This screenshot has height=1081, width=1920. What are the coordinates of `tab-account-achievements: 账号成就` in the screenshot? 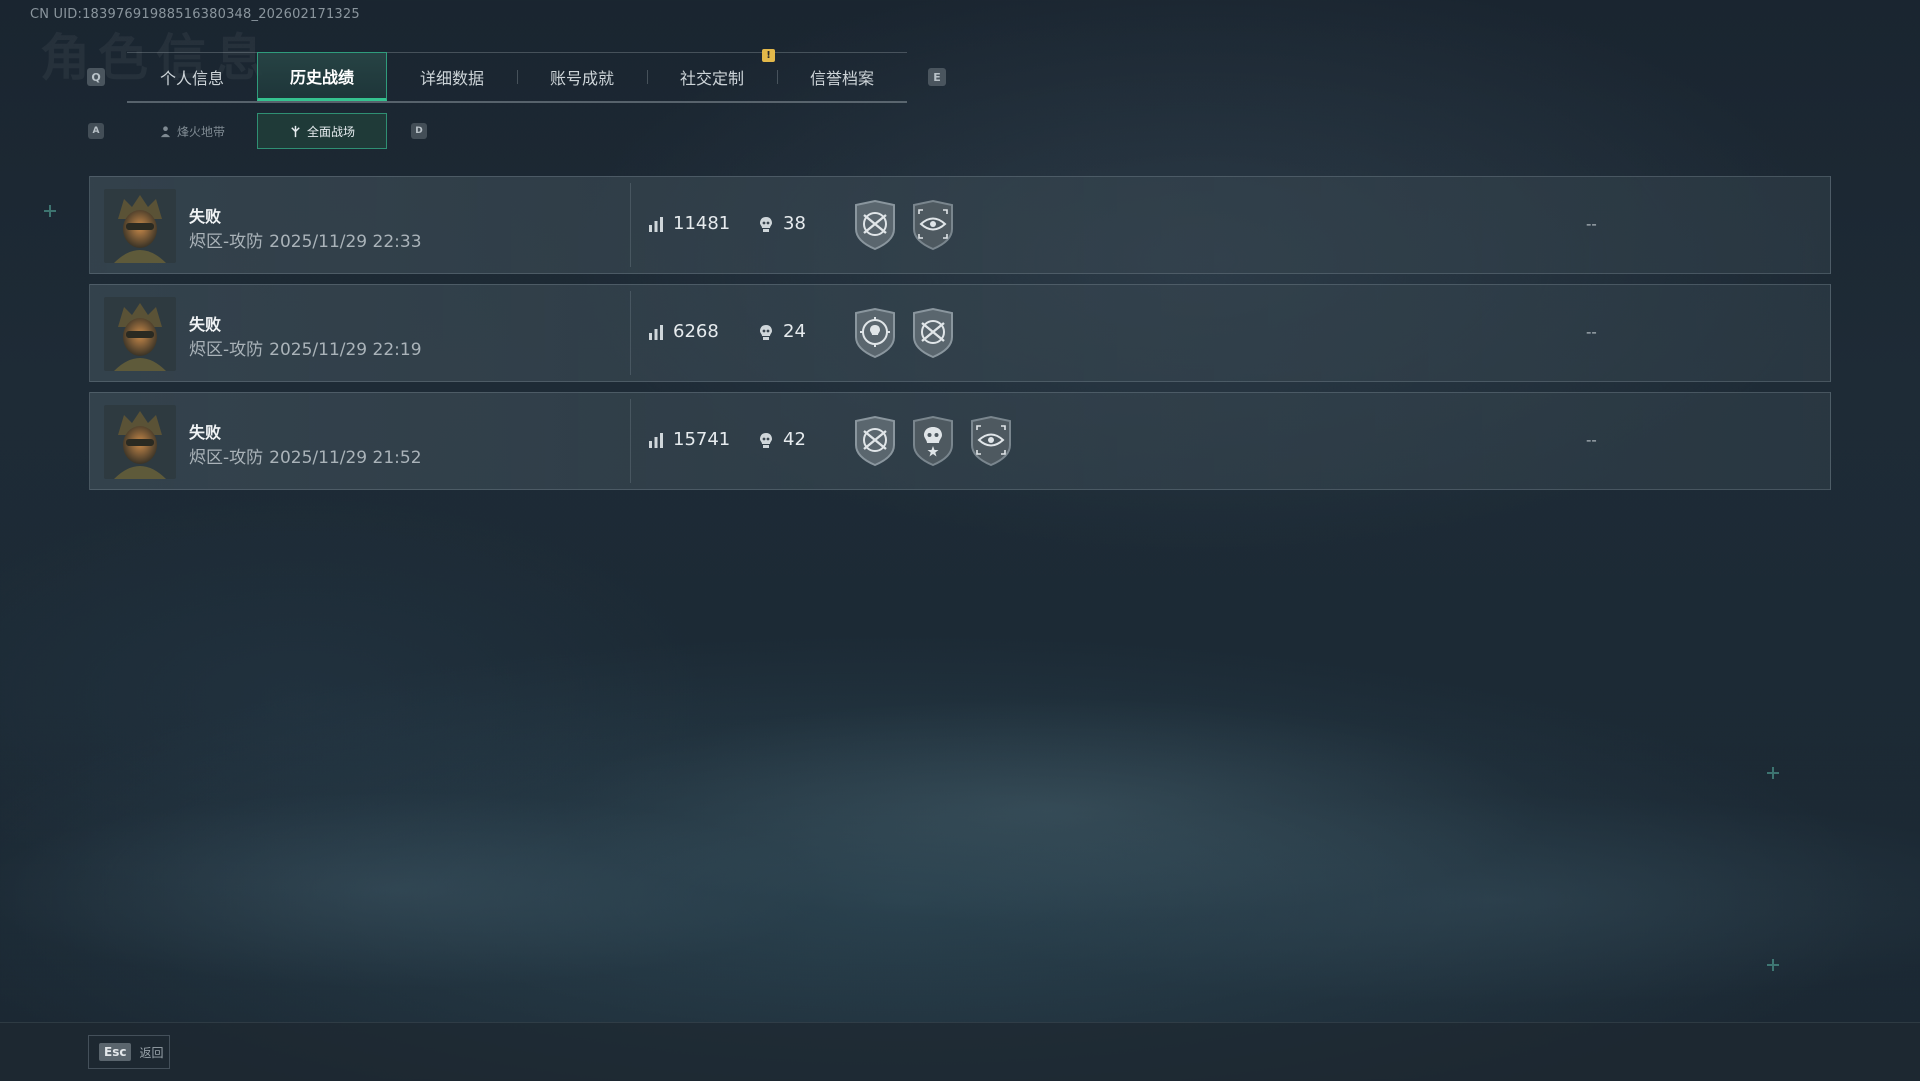 It's located at (582, 77).